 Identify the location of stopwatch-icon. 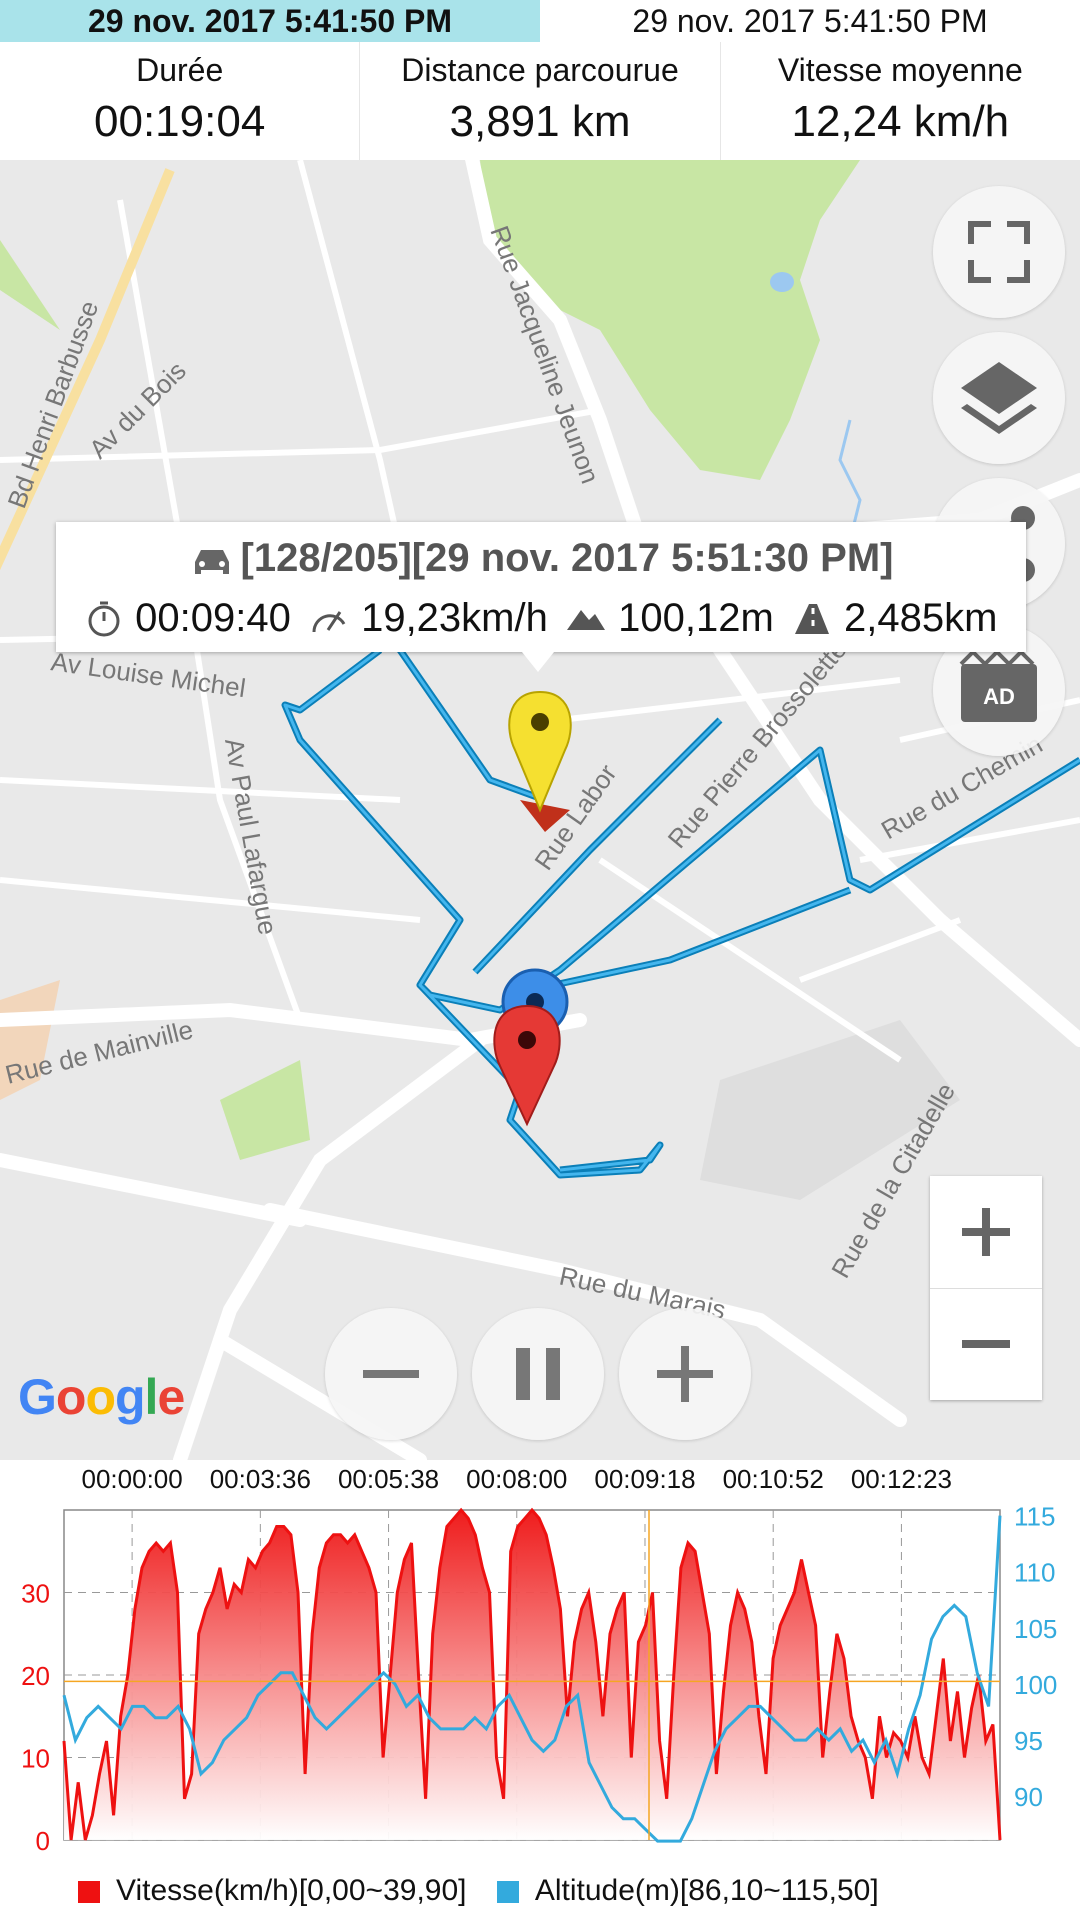
(104, 619).